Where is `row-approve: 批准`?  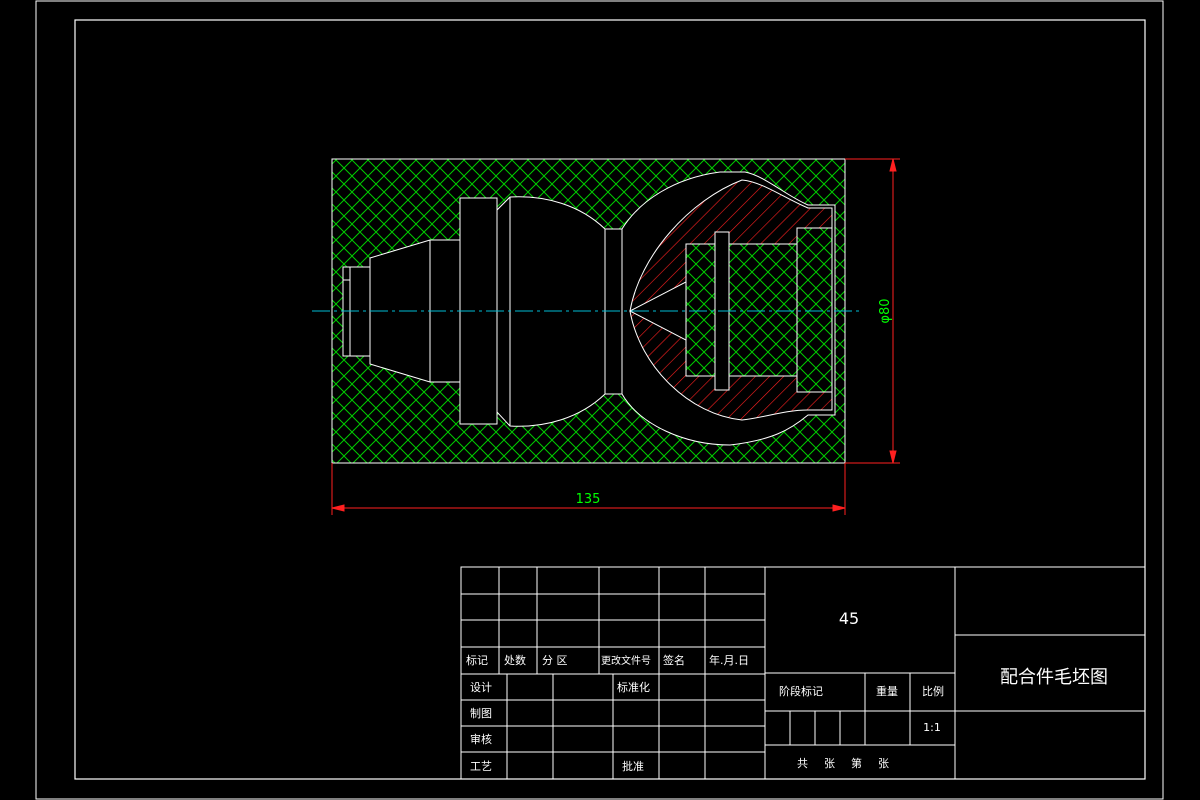
row-approve: 批准 is located at coordinates (633, 766).